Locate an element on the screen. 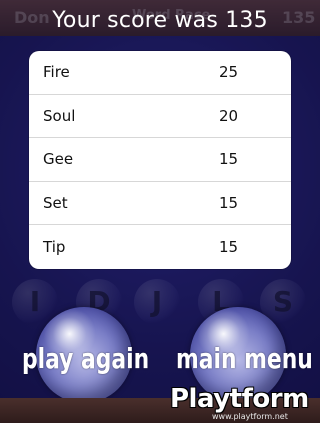 The width and height of the screenshot is (320, 423). word-label: Set is located at coordinates (55, 203).